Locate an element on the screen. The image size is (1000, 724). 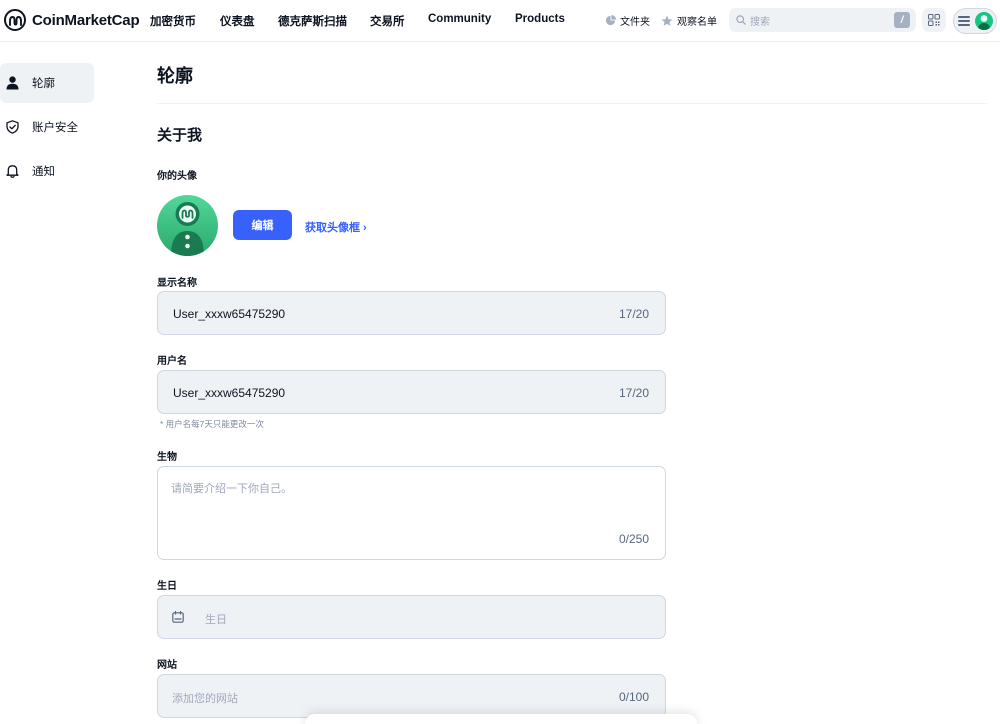
user-icon is located at coordinates (12, 83).